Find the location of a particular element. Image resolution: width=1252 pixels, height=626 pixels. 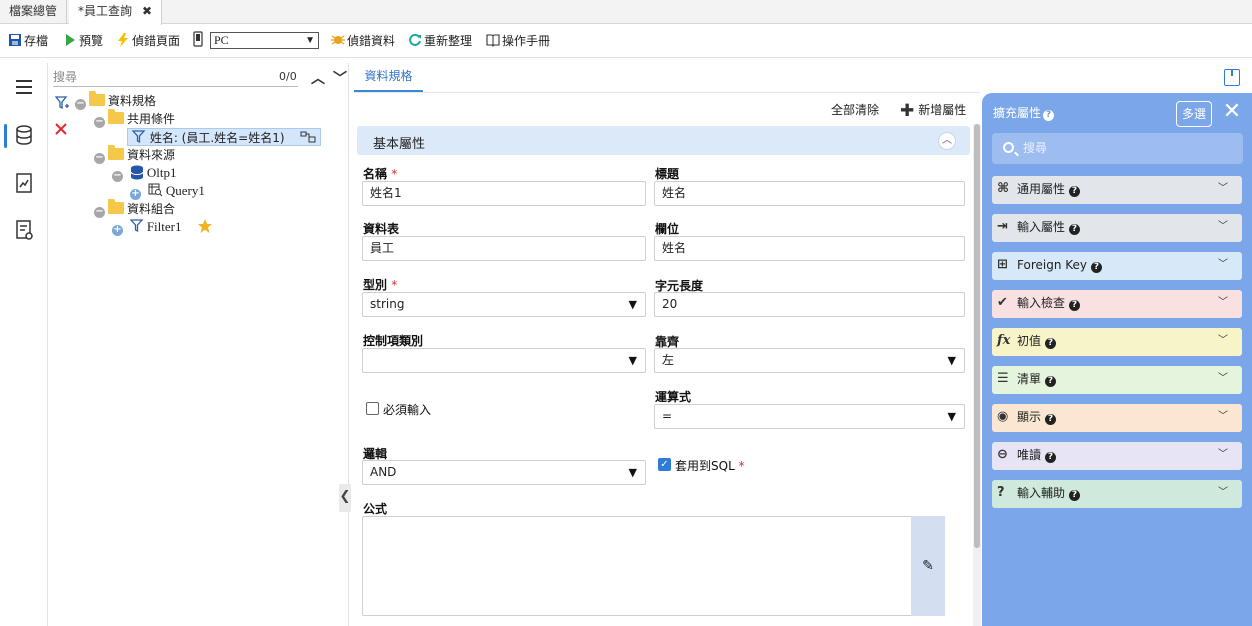

tree-node-filter: + Filter1 is located at coordinates (162, 227).